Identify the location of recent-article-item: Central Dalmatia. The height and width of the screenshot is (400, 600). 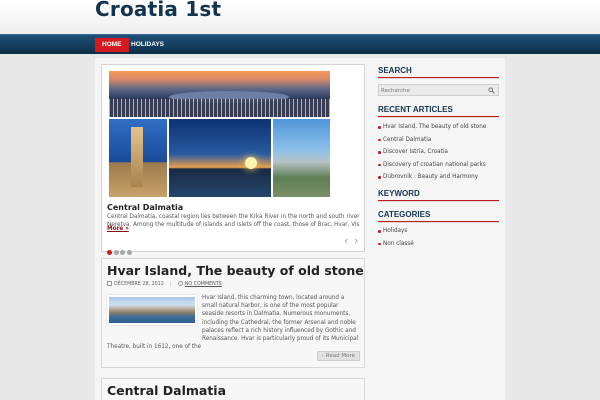
(432, 140).